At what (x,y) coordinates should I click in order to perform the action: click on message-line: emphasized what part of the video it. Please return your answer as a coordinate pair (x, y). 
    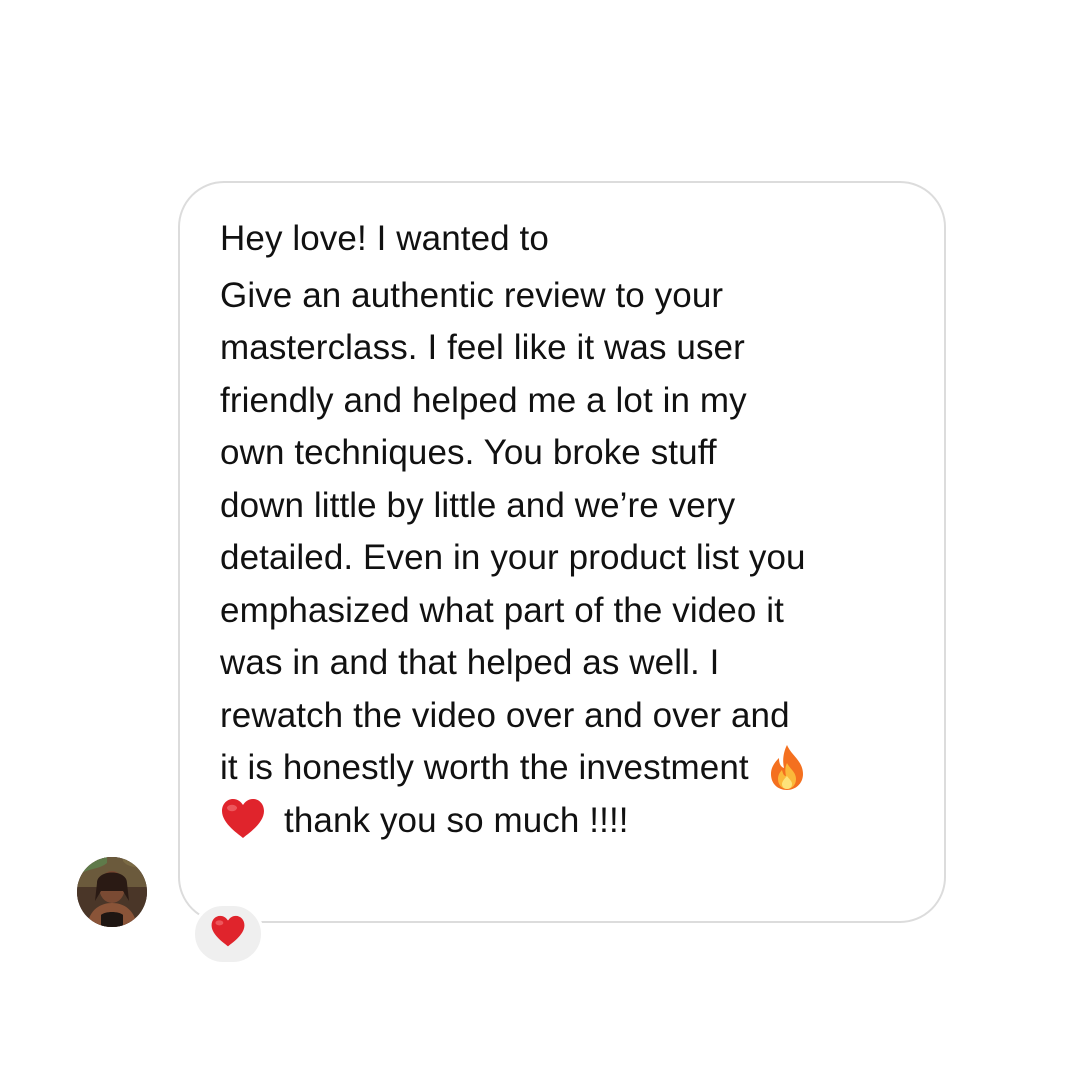
    Looking at the image, I should click on (502, 610).